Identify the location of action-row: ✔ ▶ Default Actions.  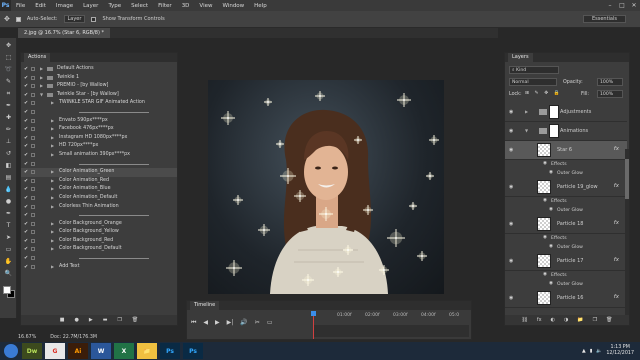
(99, 69).